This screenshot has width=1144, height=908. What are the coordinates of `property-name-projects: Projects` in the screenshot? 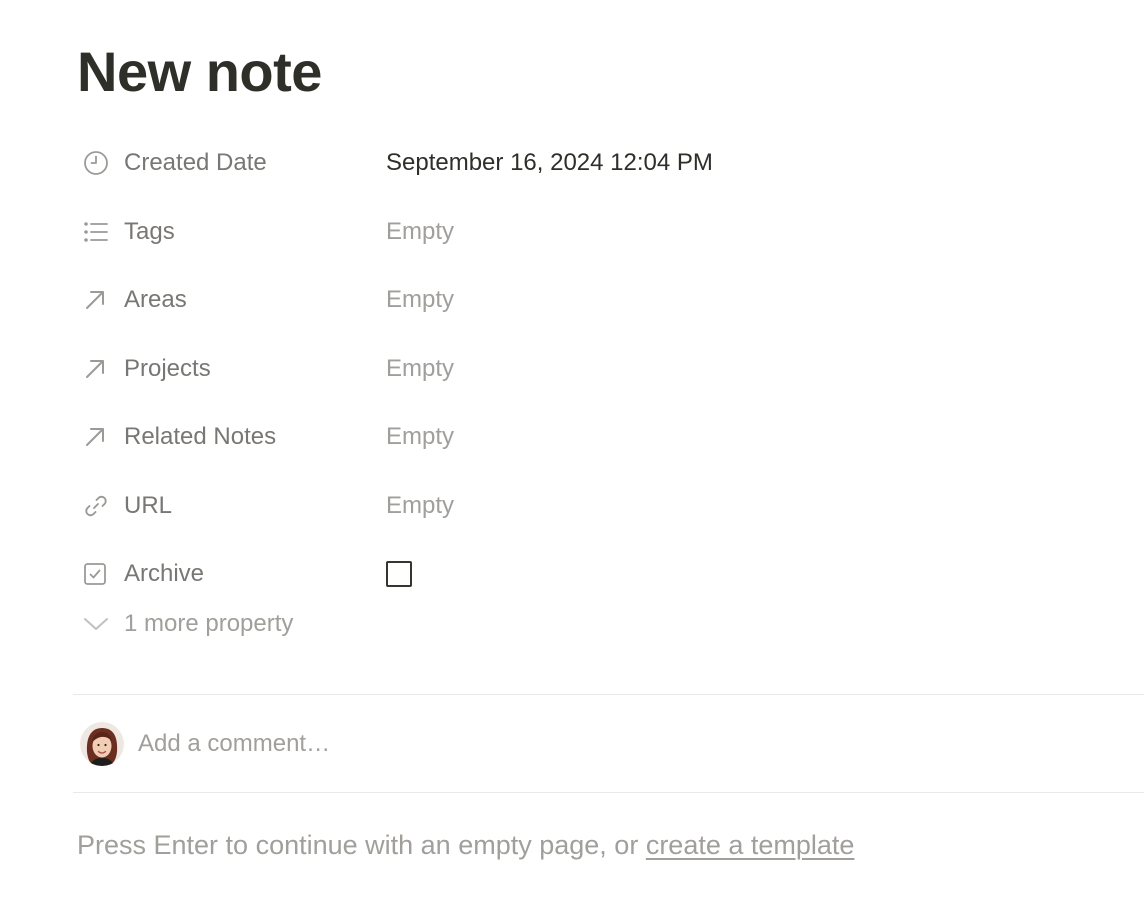 It's located at (229, 369).